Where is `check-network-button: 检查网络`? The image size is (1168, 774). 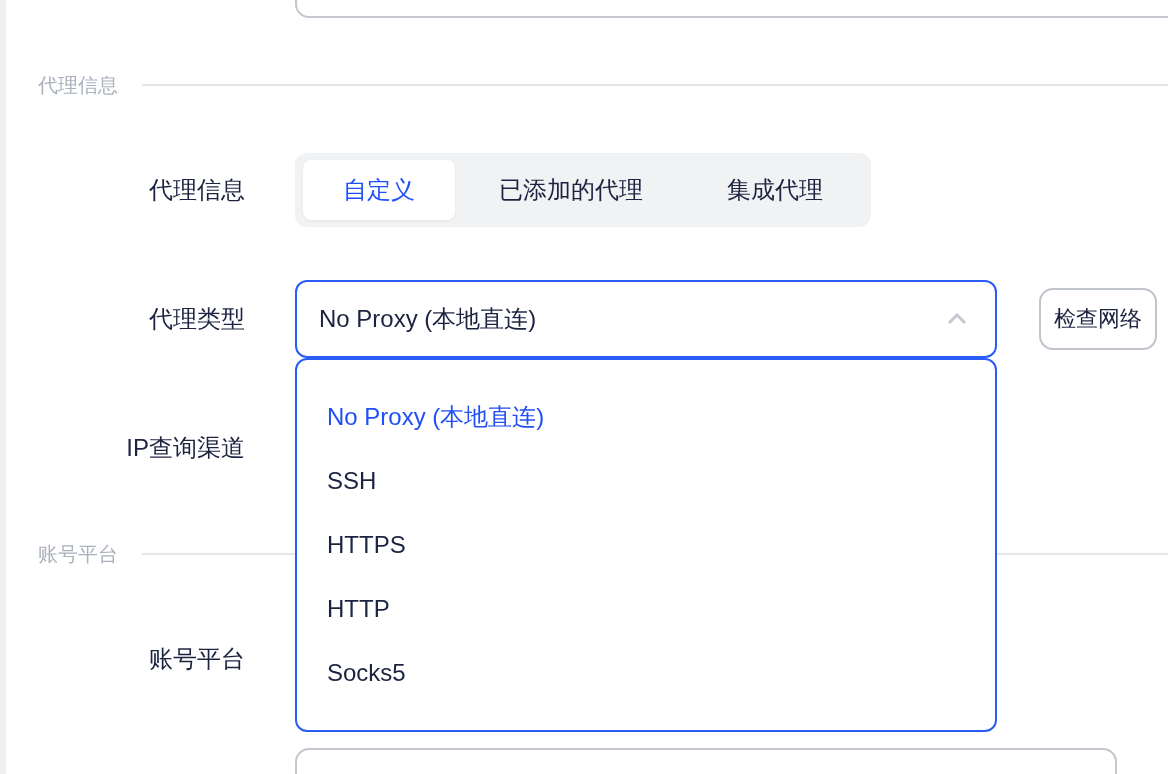 check-network-button: 检查网络 is located at coordinates (1098, 319).